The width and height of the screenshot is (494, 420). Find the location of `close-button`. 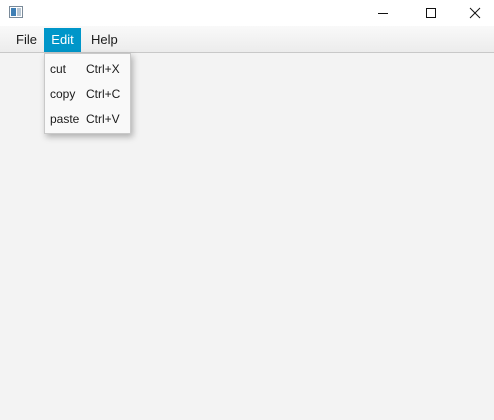

close-button is located at coordinates (473, 13).